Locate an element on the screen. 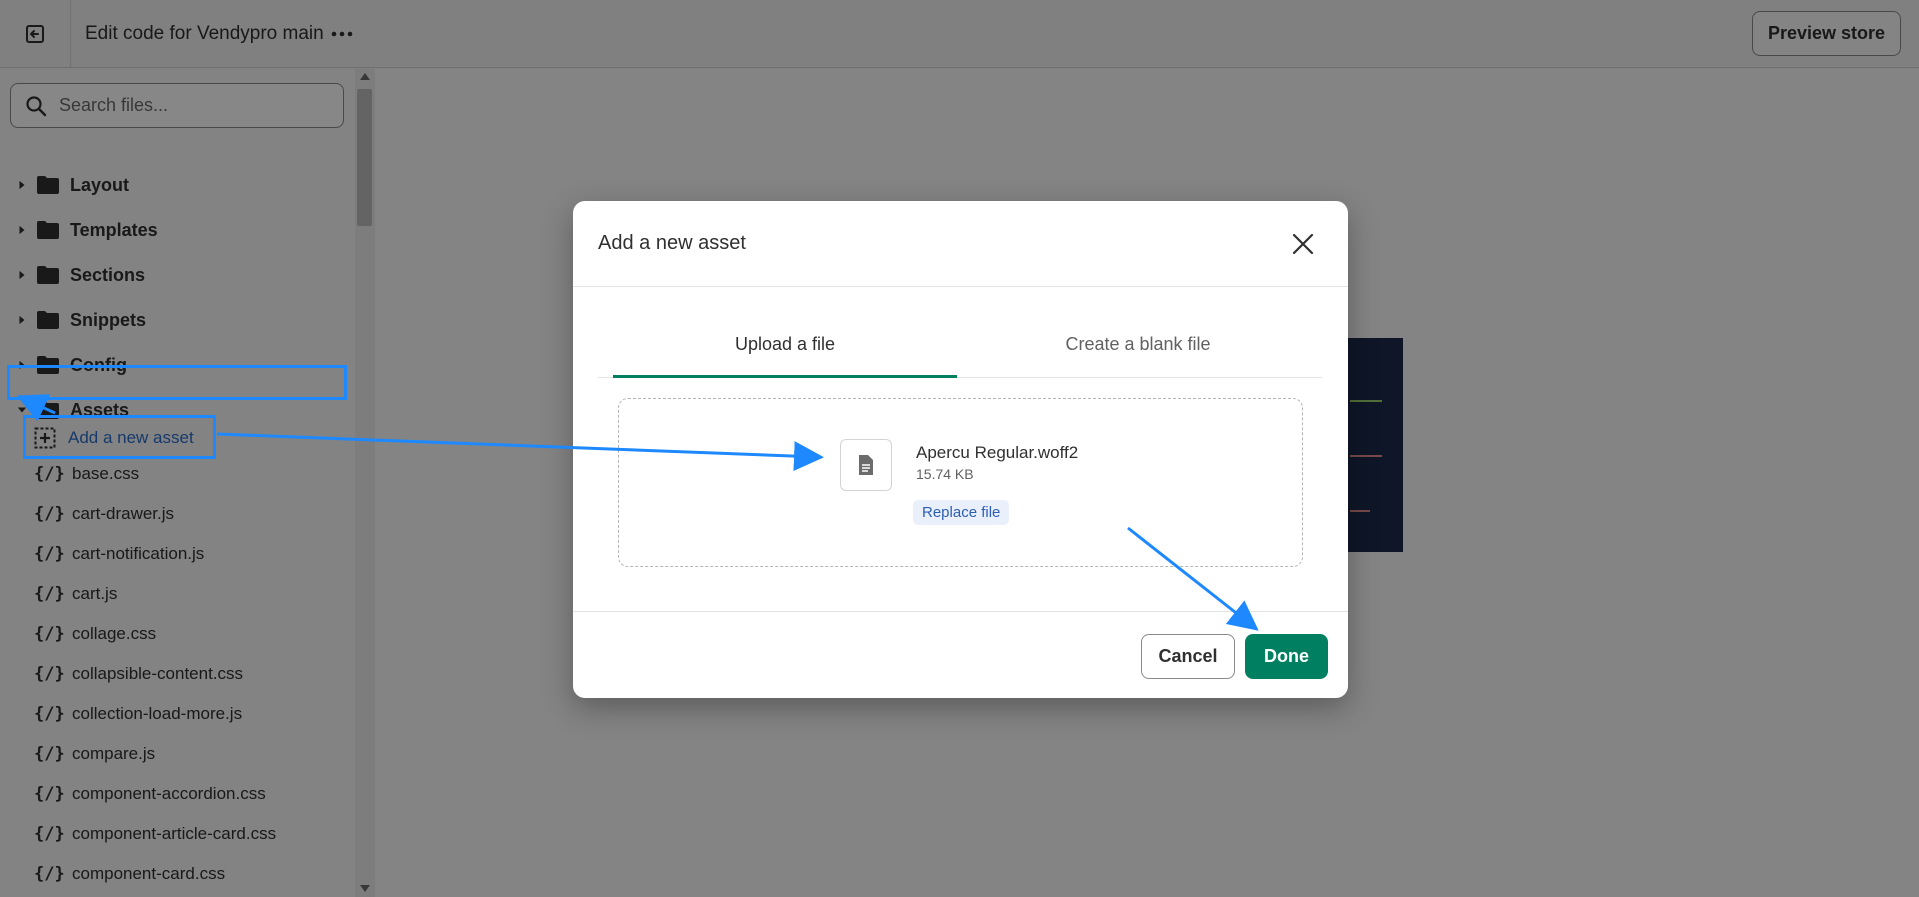  replace-file-button: Replace file is located at coordinates (961, 512).